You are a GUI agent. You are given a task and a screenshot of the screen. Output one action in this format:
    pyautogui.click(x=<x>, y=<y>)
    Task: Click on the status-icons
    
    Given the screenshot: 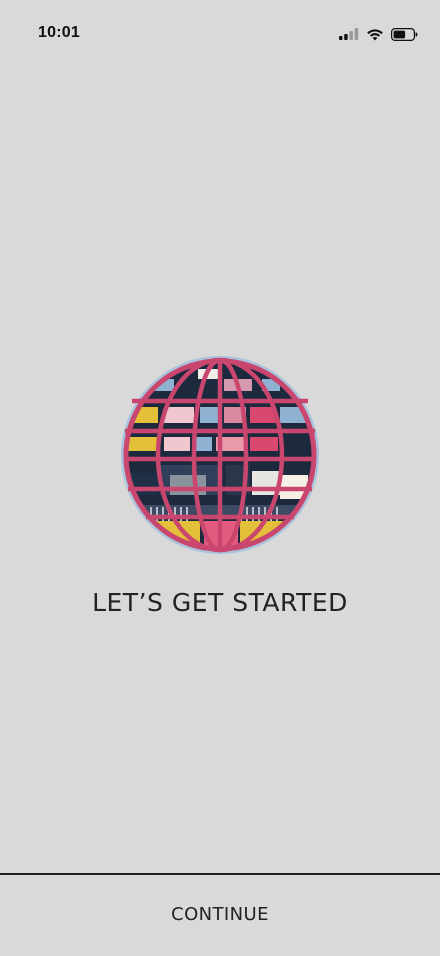 What is the action you would take?
    pyautogui.click(x=378, y=34)
    